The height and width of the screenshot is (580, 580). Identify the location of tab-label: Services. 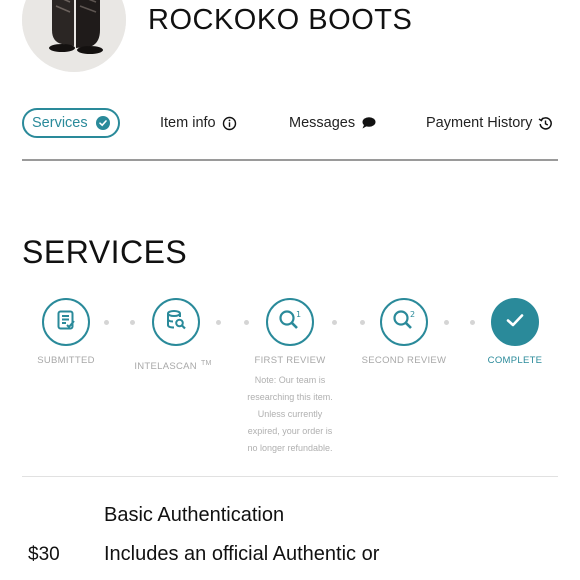
(60, 123).